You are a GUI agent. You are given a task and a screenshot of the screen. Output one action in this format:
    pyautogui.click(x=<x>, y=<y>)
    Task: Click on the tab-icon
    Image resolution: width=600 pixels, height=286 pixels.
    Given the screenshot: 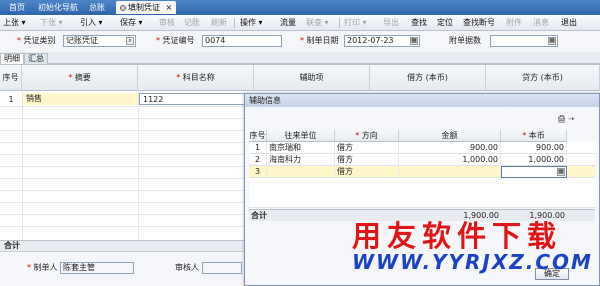 What is the action you would take?
    pyautogui.click(x=123, y=8)
    